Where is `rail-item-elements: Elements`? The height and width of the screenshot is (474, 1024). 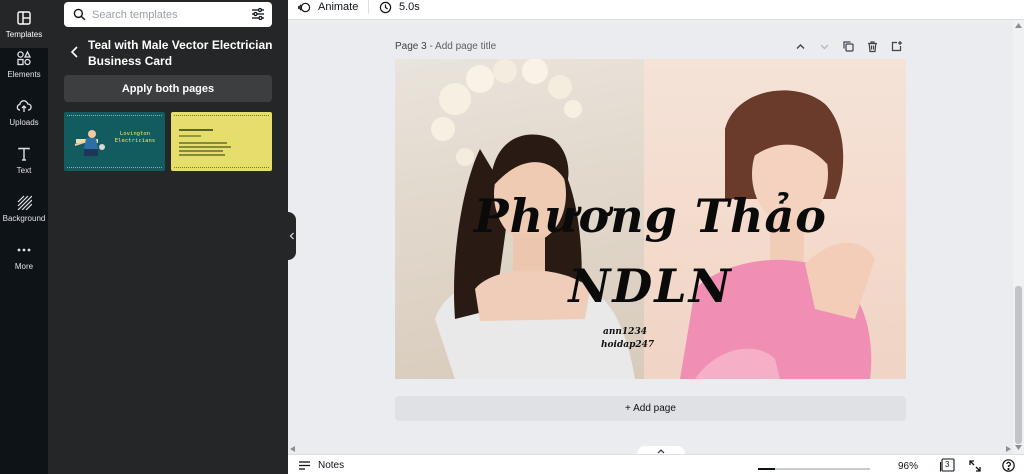 rail-item-elements: Elements is located at coordinates (24, 64).